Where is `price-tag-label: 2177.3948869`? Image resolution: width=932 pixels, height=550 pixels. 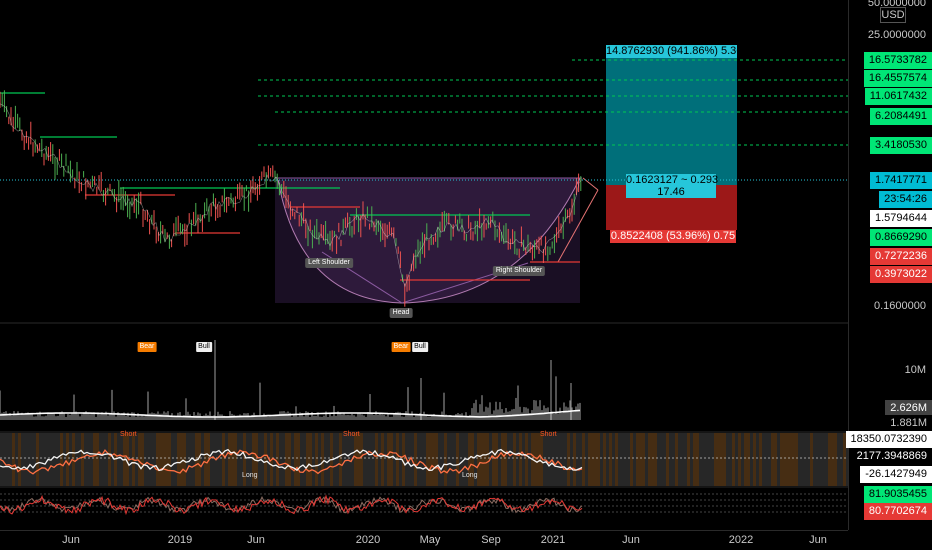 price-tag-label: 2177.3948869 is located at coordinates (891, 456).